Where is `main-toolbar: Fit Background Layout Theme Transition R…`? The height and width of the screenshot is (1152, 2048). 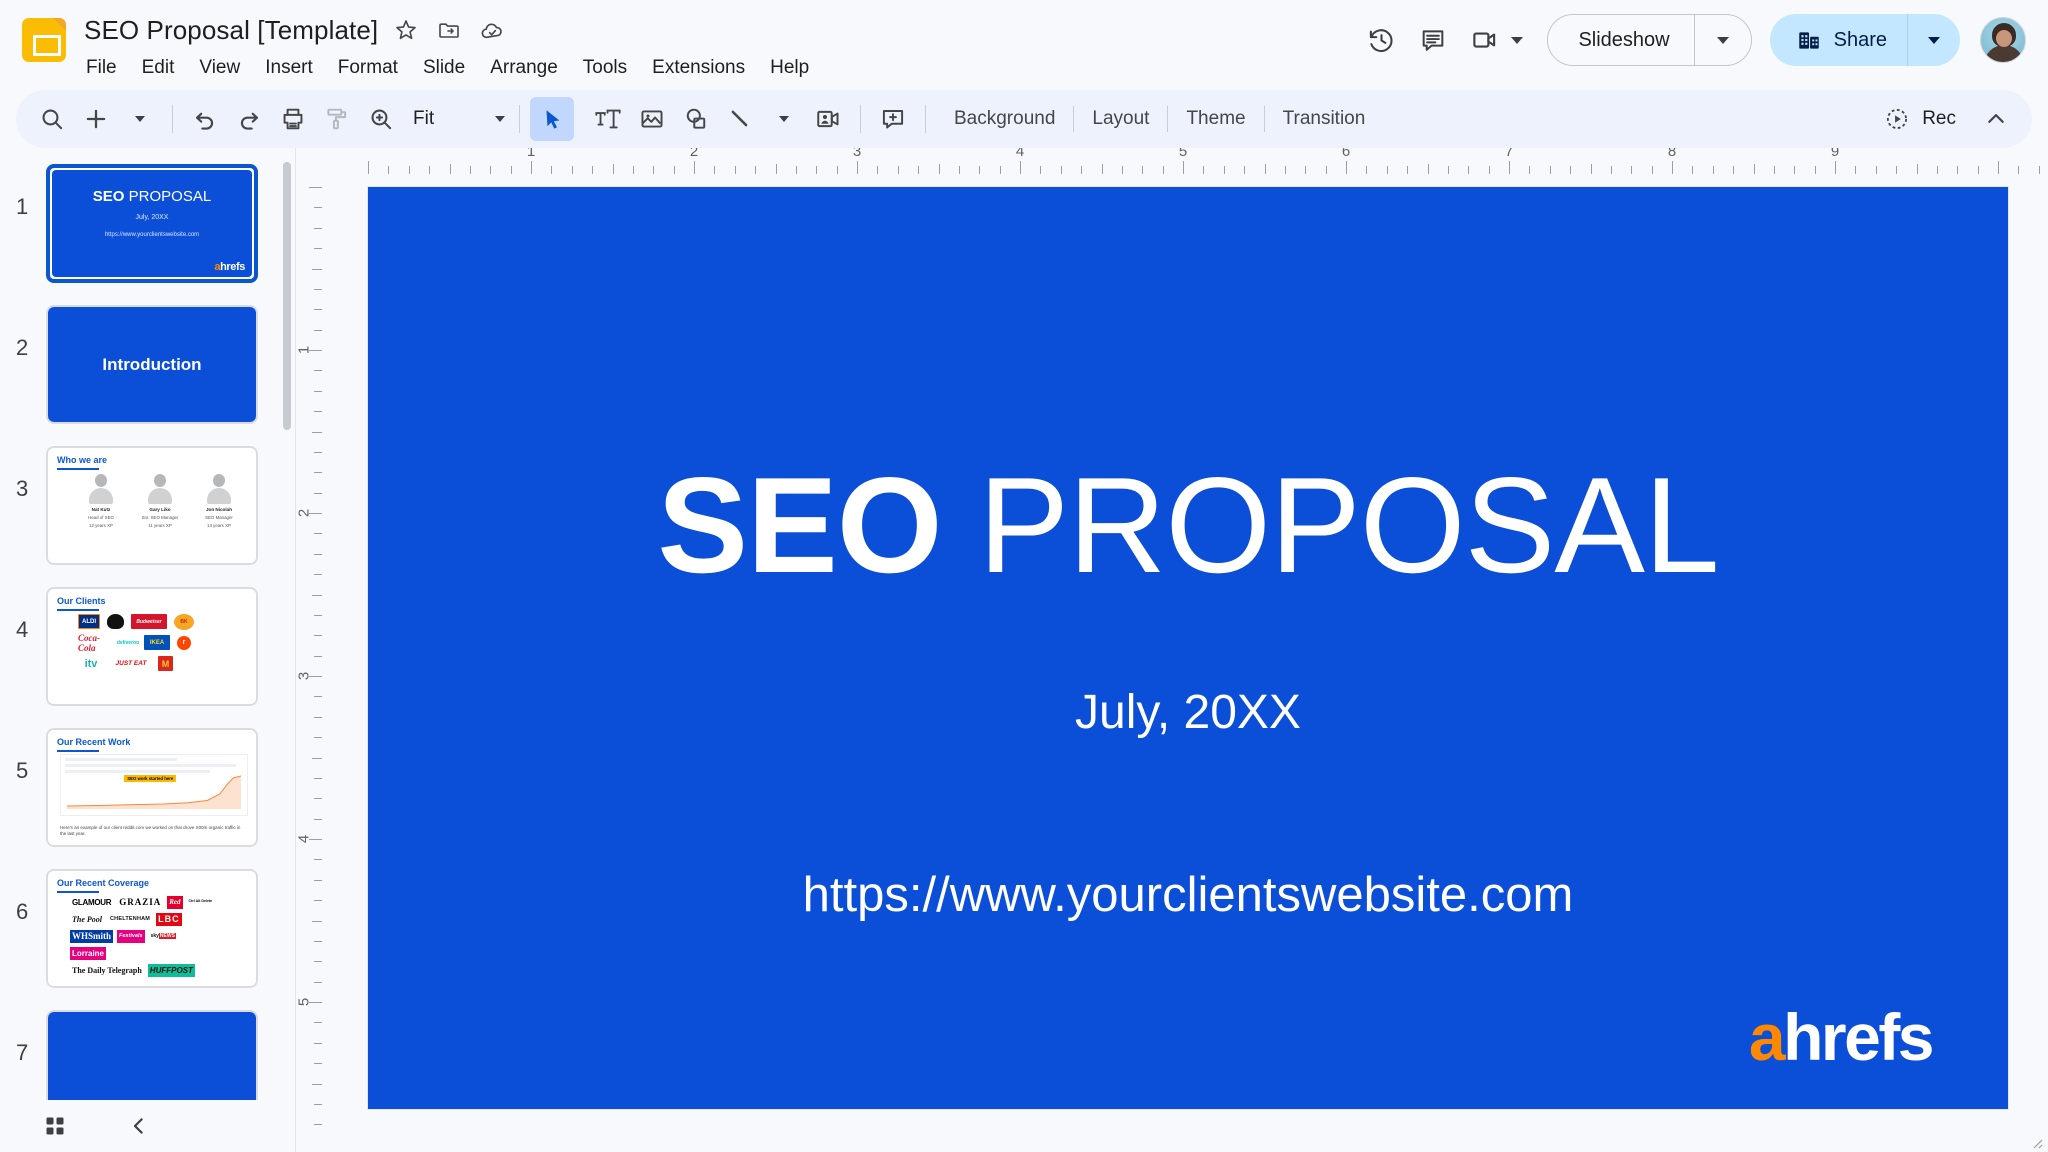
main-toolbar: Fit Background Layout Theme Transition R… is located at coordinates (1024, 119).